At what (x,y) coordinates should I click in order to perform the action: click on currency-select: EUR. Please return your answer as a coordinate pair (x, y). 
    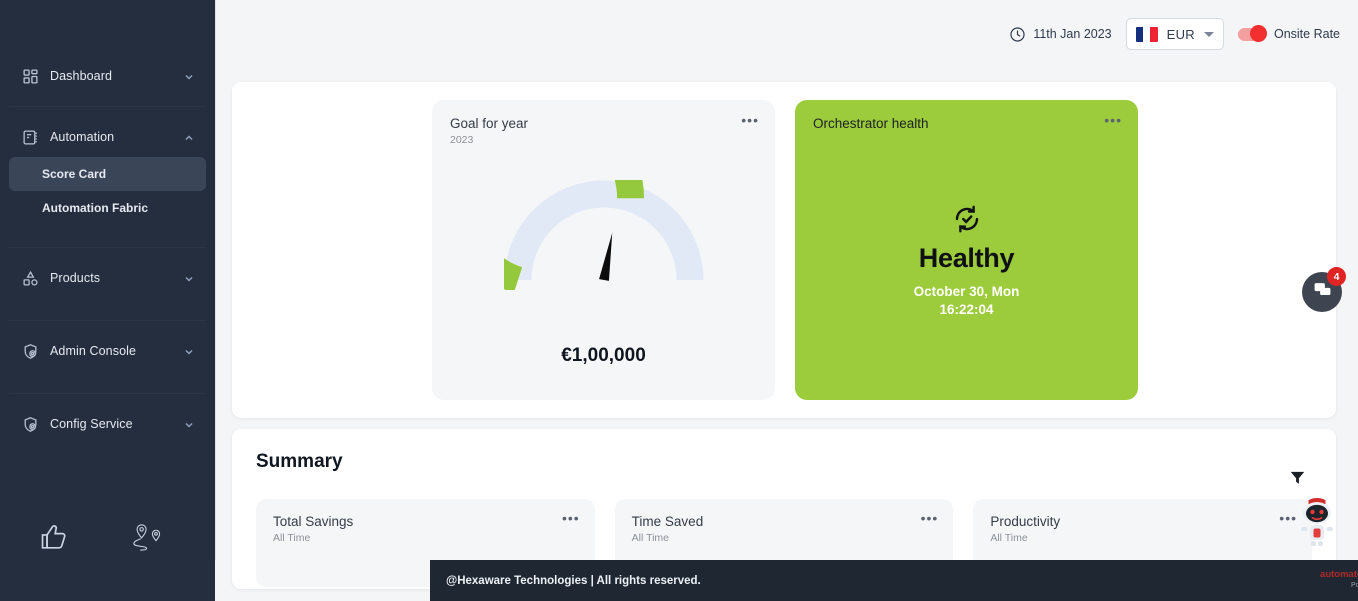
    Looking at the image, I should click on (1174, 34).